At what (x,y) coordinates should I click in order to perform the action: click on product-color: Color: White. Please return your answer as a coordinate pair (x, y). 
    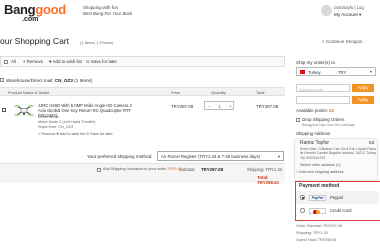
    Looking at the image, I should click on (48, 117).